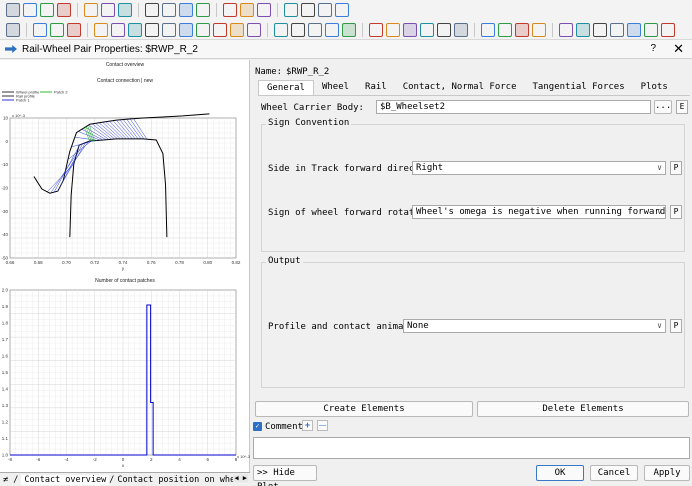  What do you see at coordinates (617, 29) in the screenshot?
I see `u-arrow-icon` at bounding box center [617, 29].